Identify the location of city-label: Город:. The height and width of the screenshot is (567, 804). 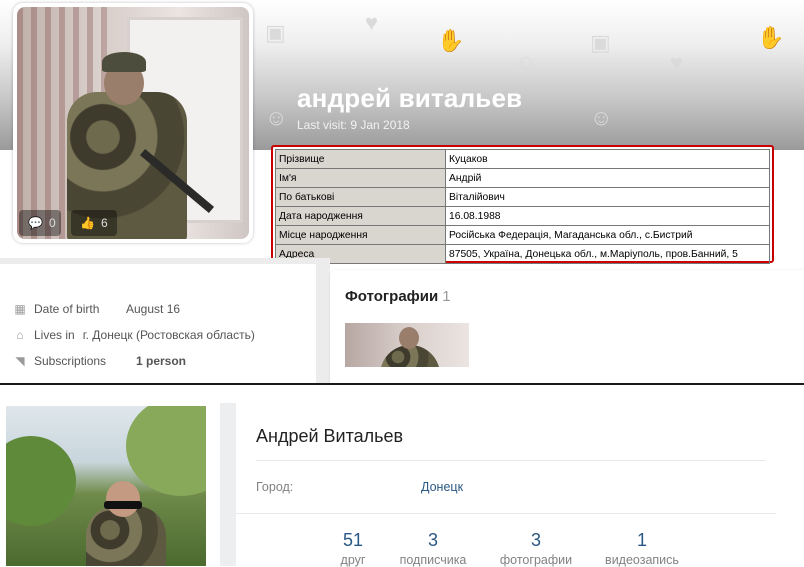
(275, 487).